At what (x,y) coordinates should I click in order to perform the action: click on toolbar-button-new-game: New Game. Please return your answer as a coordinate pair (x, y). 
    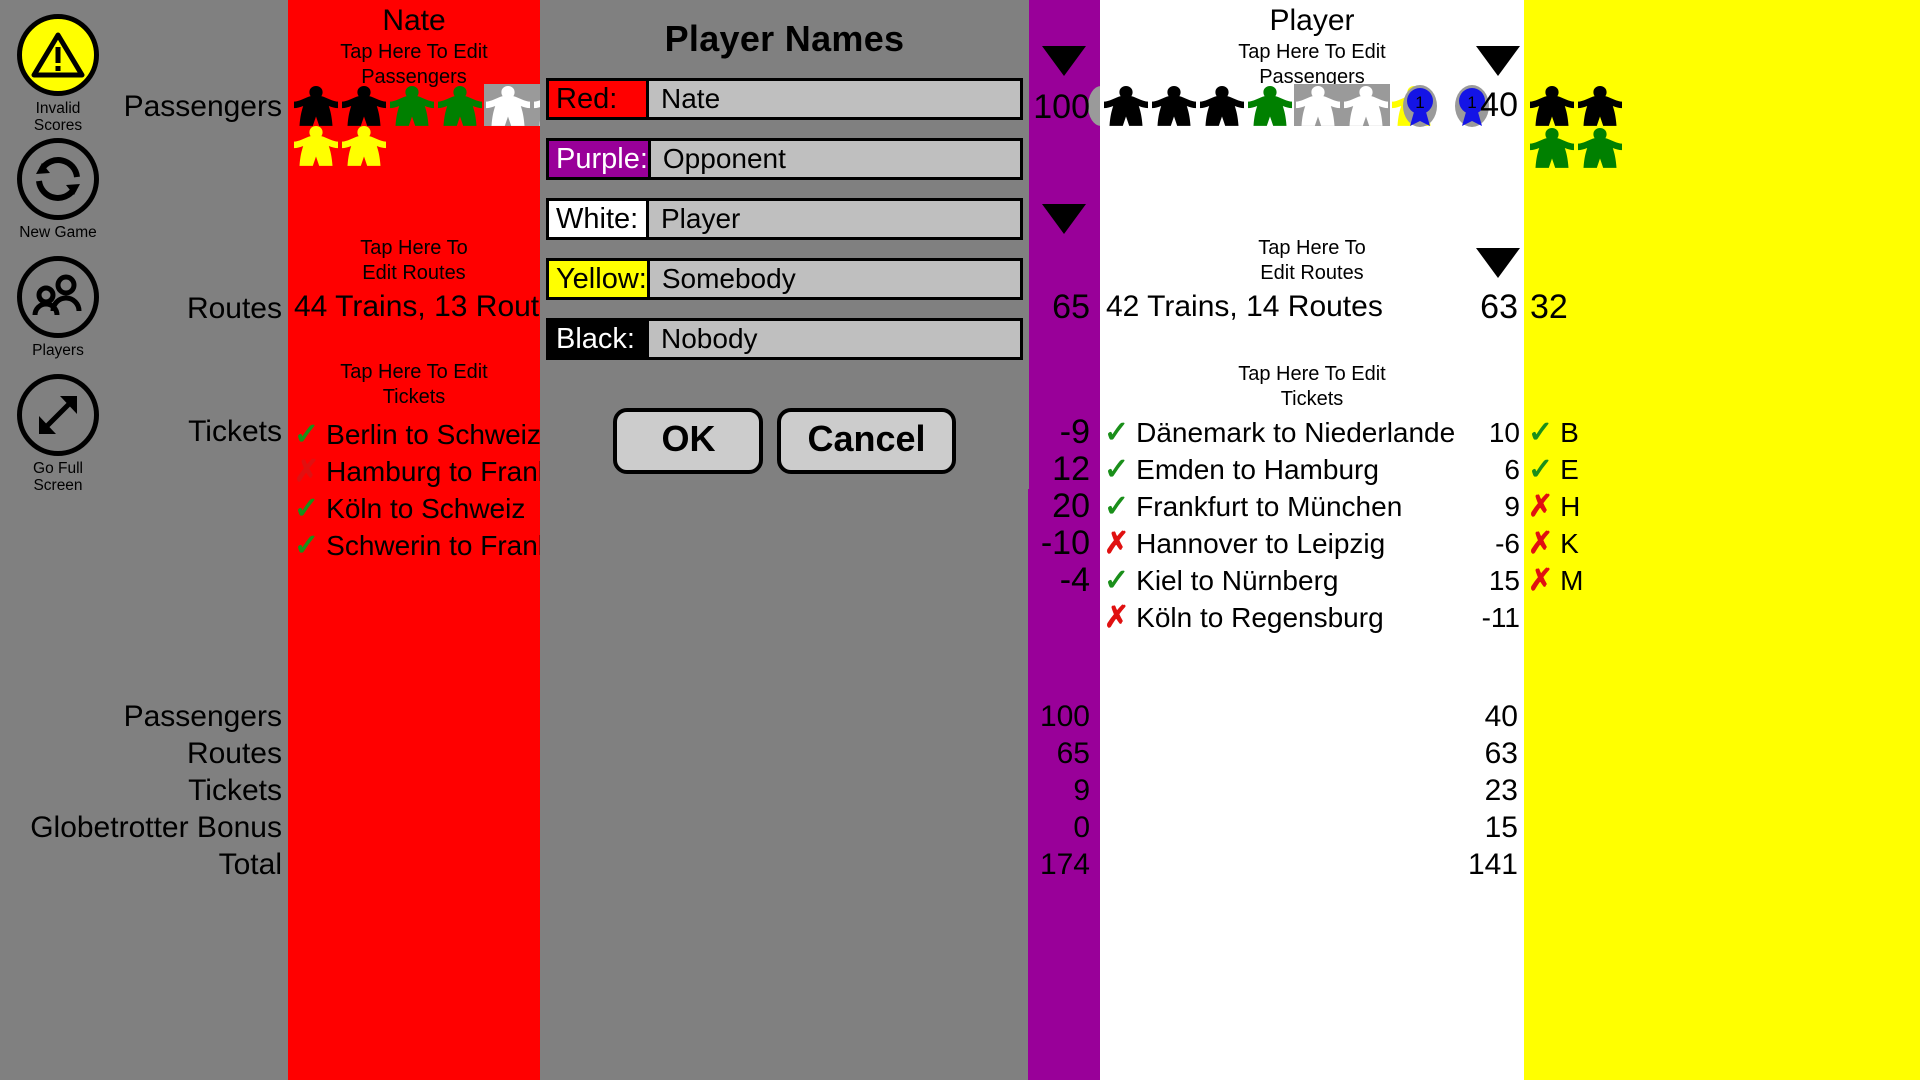
    Looking at the image, I should click on (58, 189).